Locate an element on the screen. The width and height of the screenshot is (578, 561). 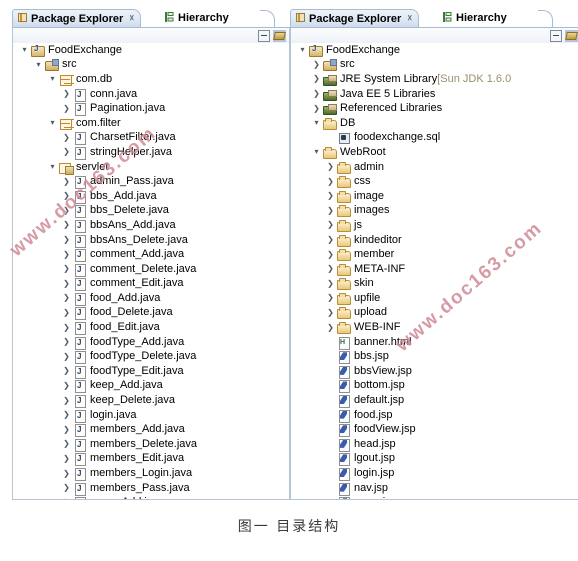
tree-row: ❯ foodType_Delete.java is located at coordinates (151, 357).